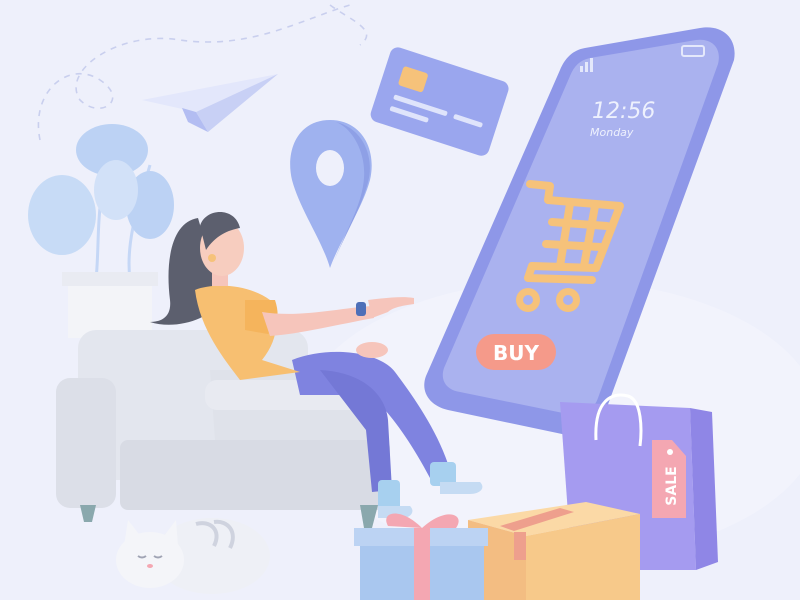  I want to click on cardboard-box, so click(554, 551).